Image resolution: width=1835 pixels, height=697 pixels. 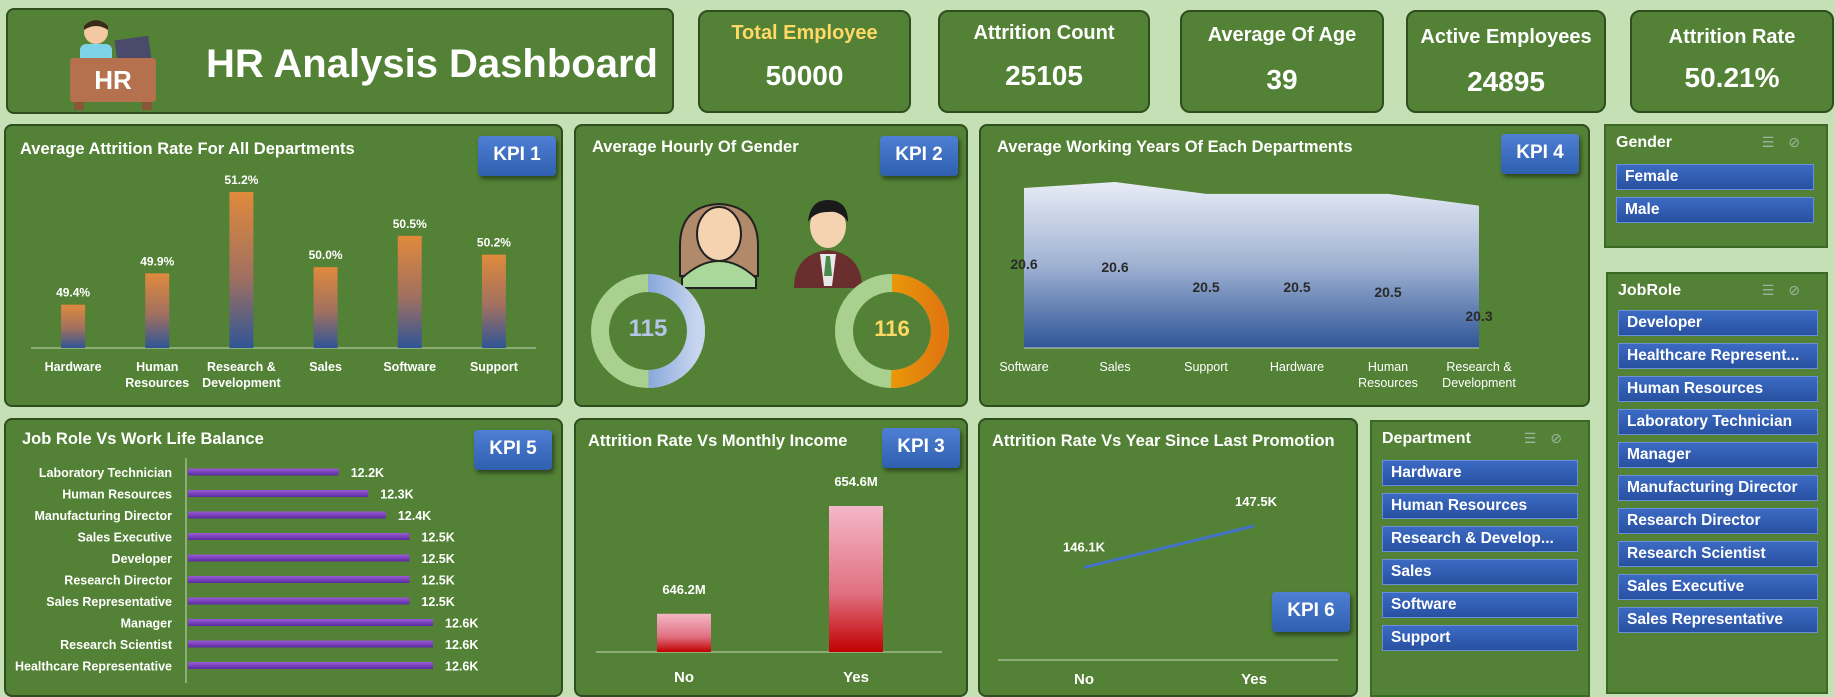 I want to click on slicer-item: Sales Representative, so click(x=1718, y=620).